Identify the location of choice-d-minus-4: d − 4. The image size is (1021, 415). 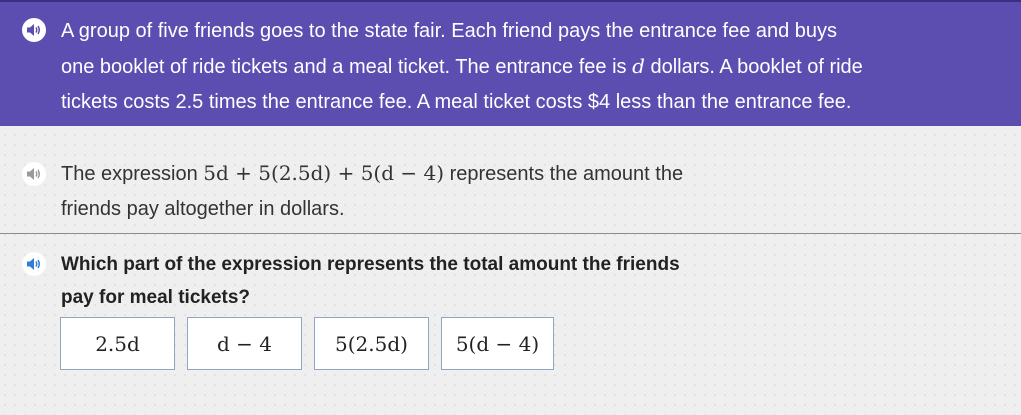
(244, 343).